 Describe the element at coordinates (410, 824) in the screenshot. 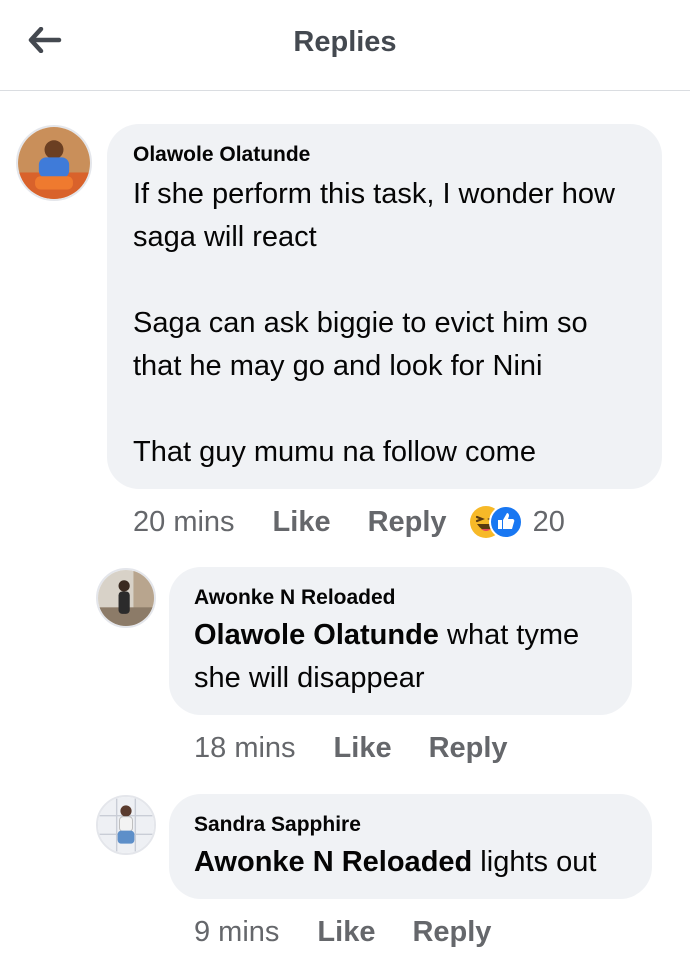

I see `reply-author: Sandra Sapphire` at that location.